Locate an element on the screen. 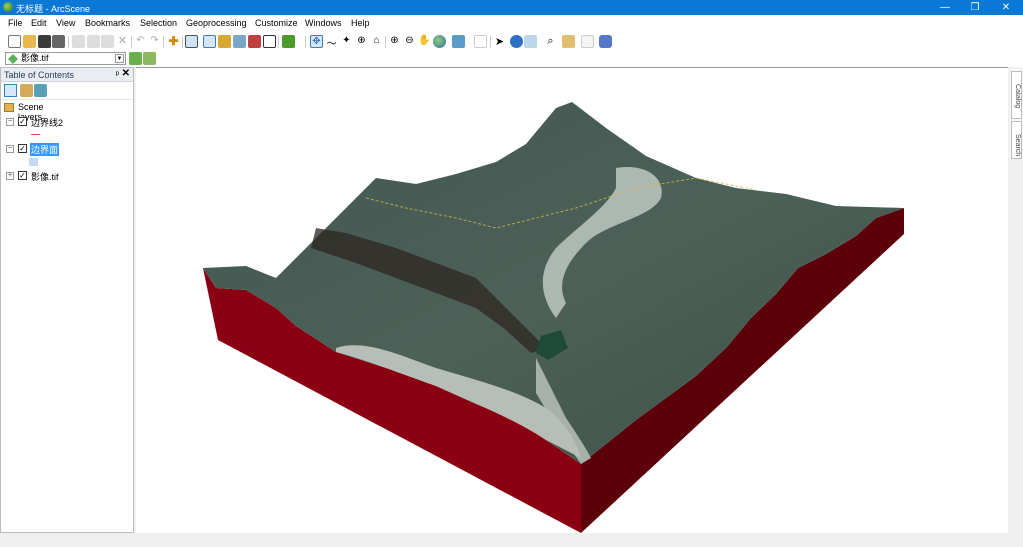 This screenshot has height=547, width=1023. window-icon is located at coordinates (269, 41).